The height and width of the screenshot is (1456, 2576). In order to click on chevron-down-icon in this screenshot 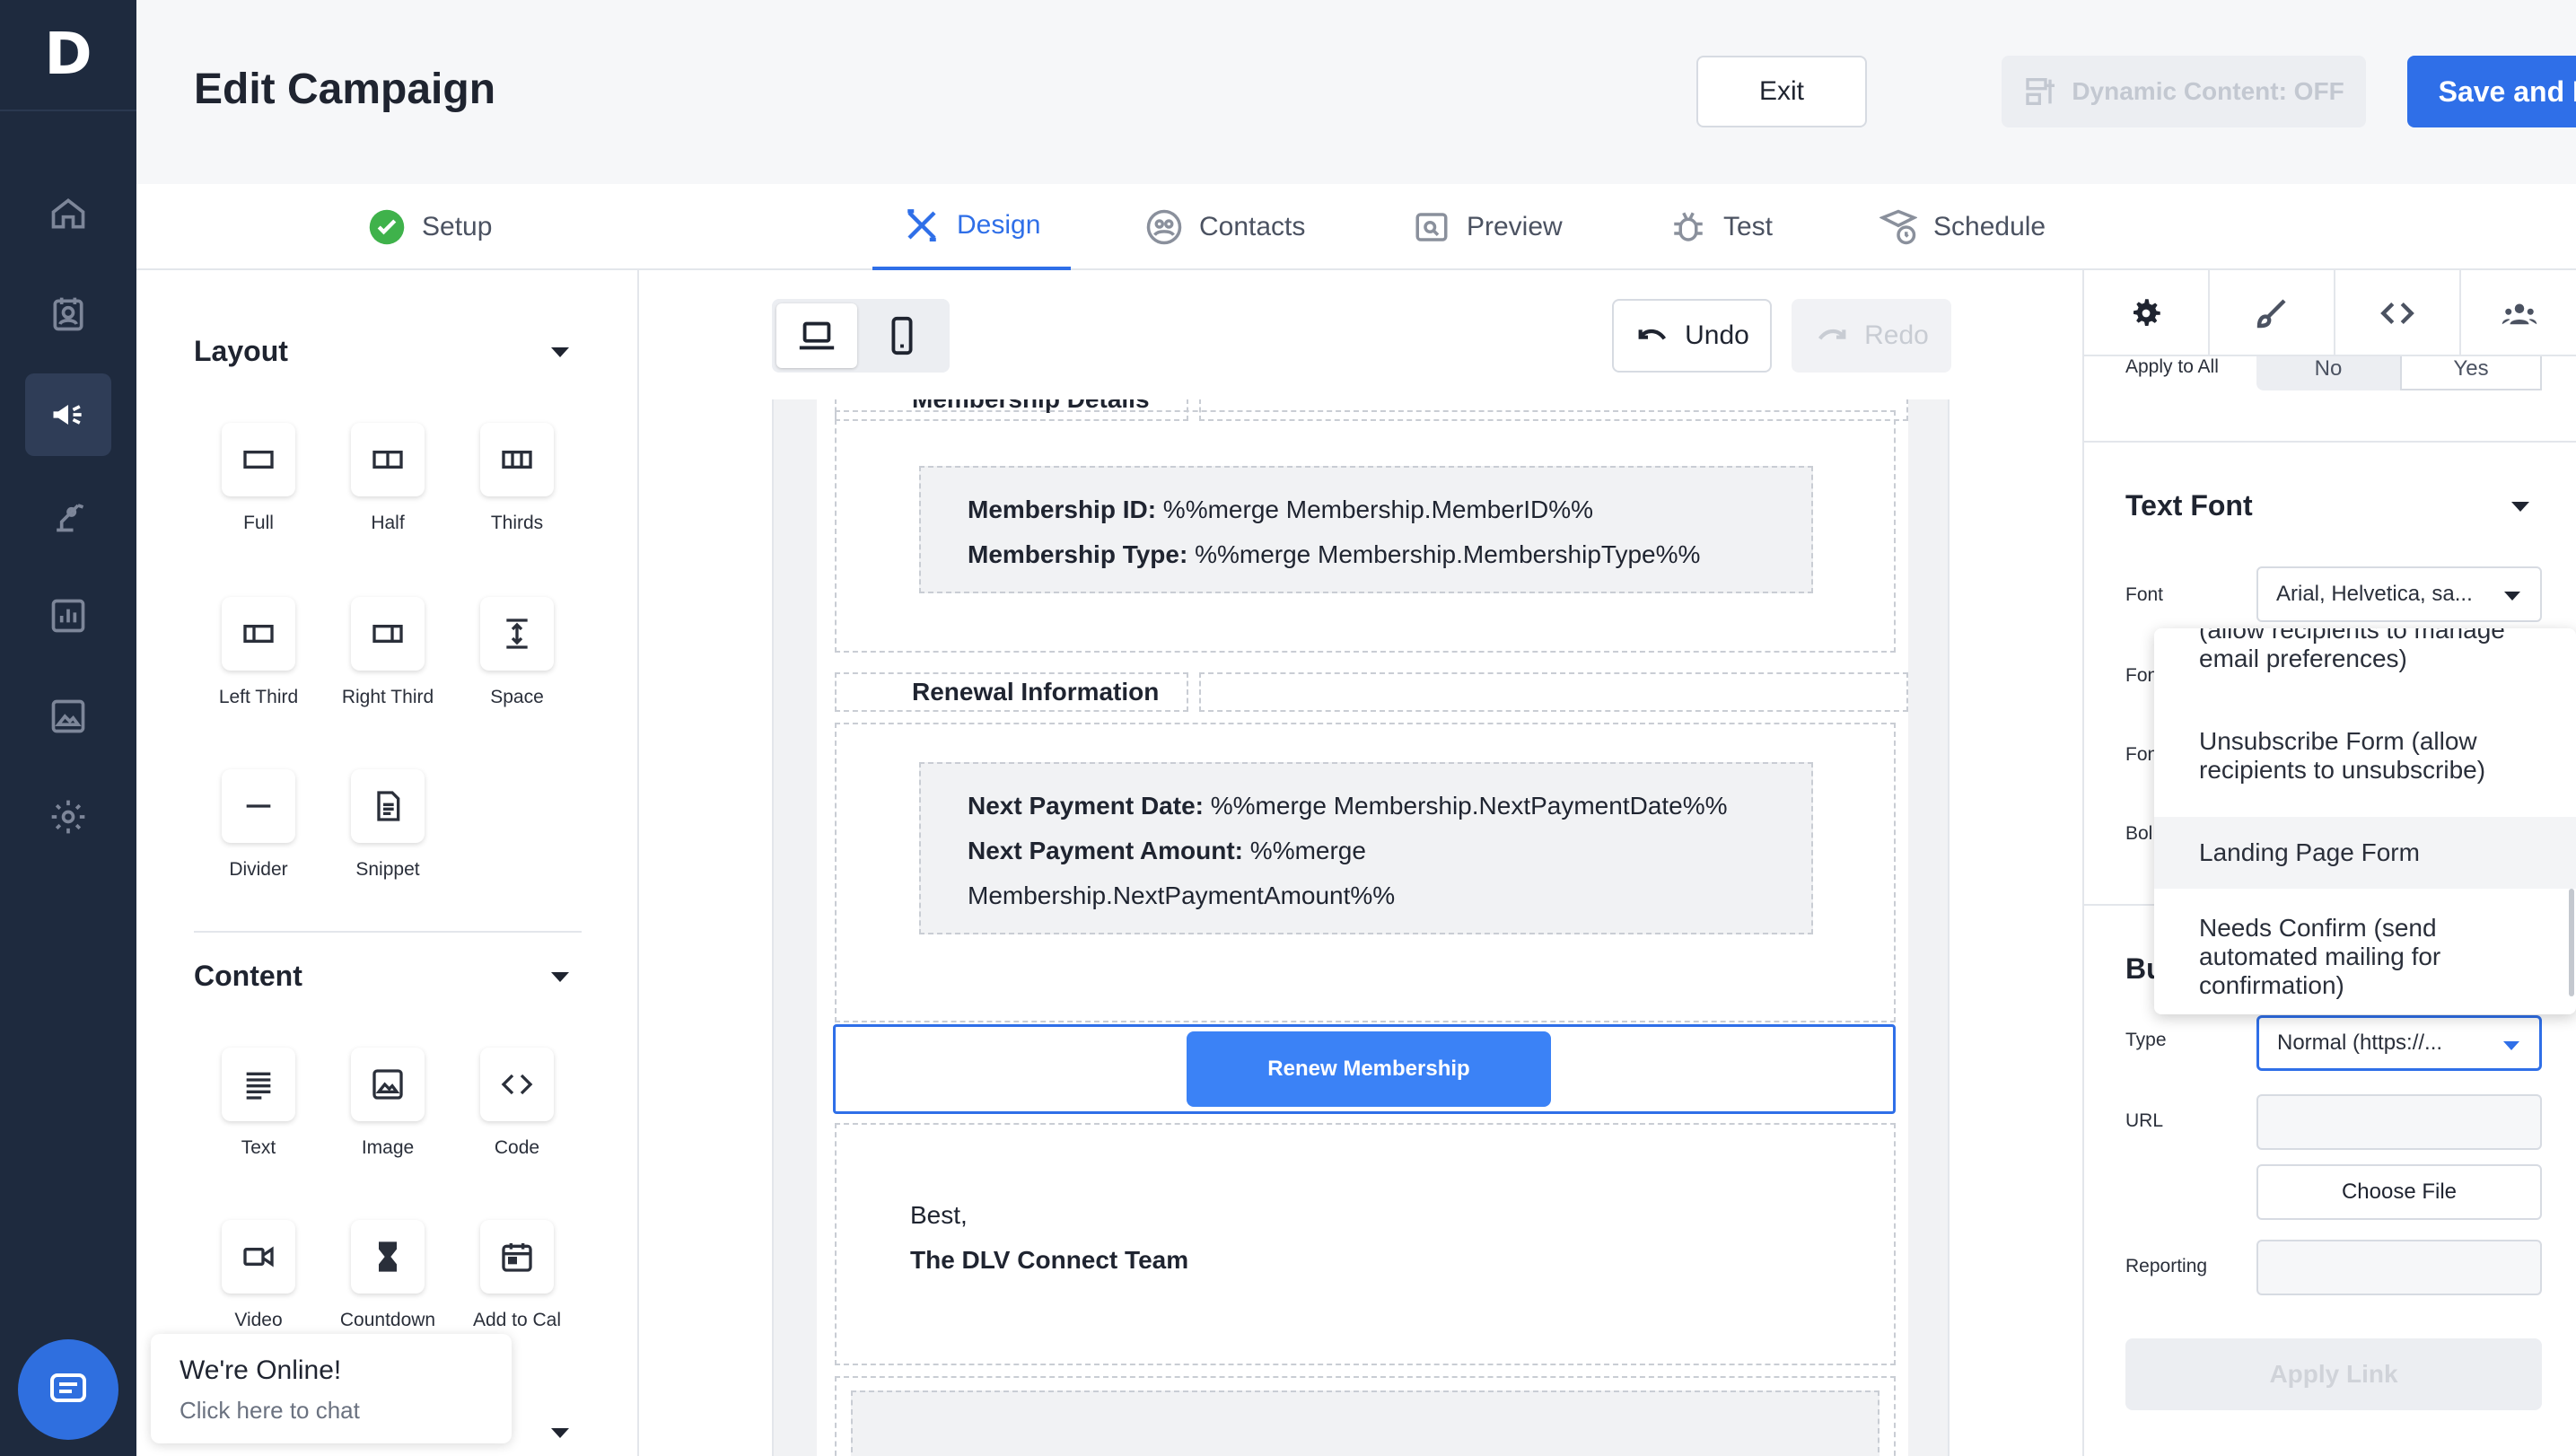, I will do `click(2511, 1045)`.